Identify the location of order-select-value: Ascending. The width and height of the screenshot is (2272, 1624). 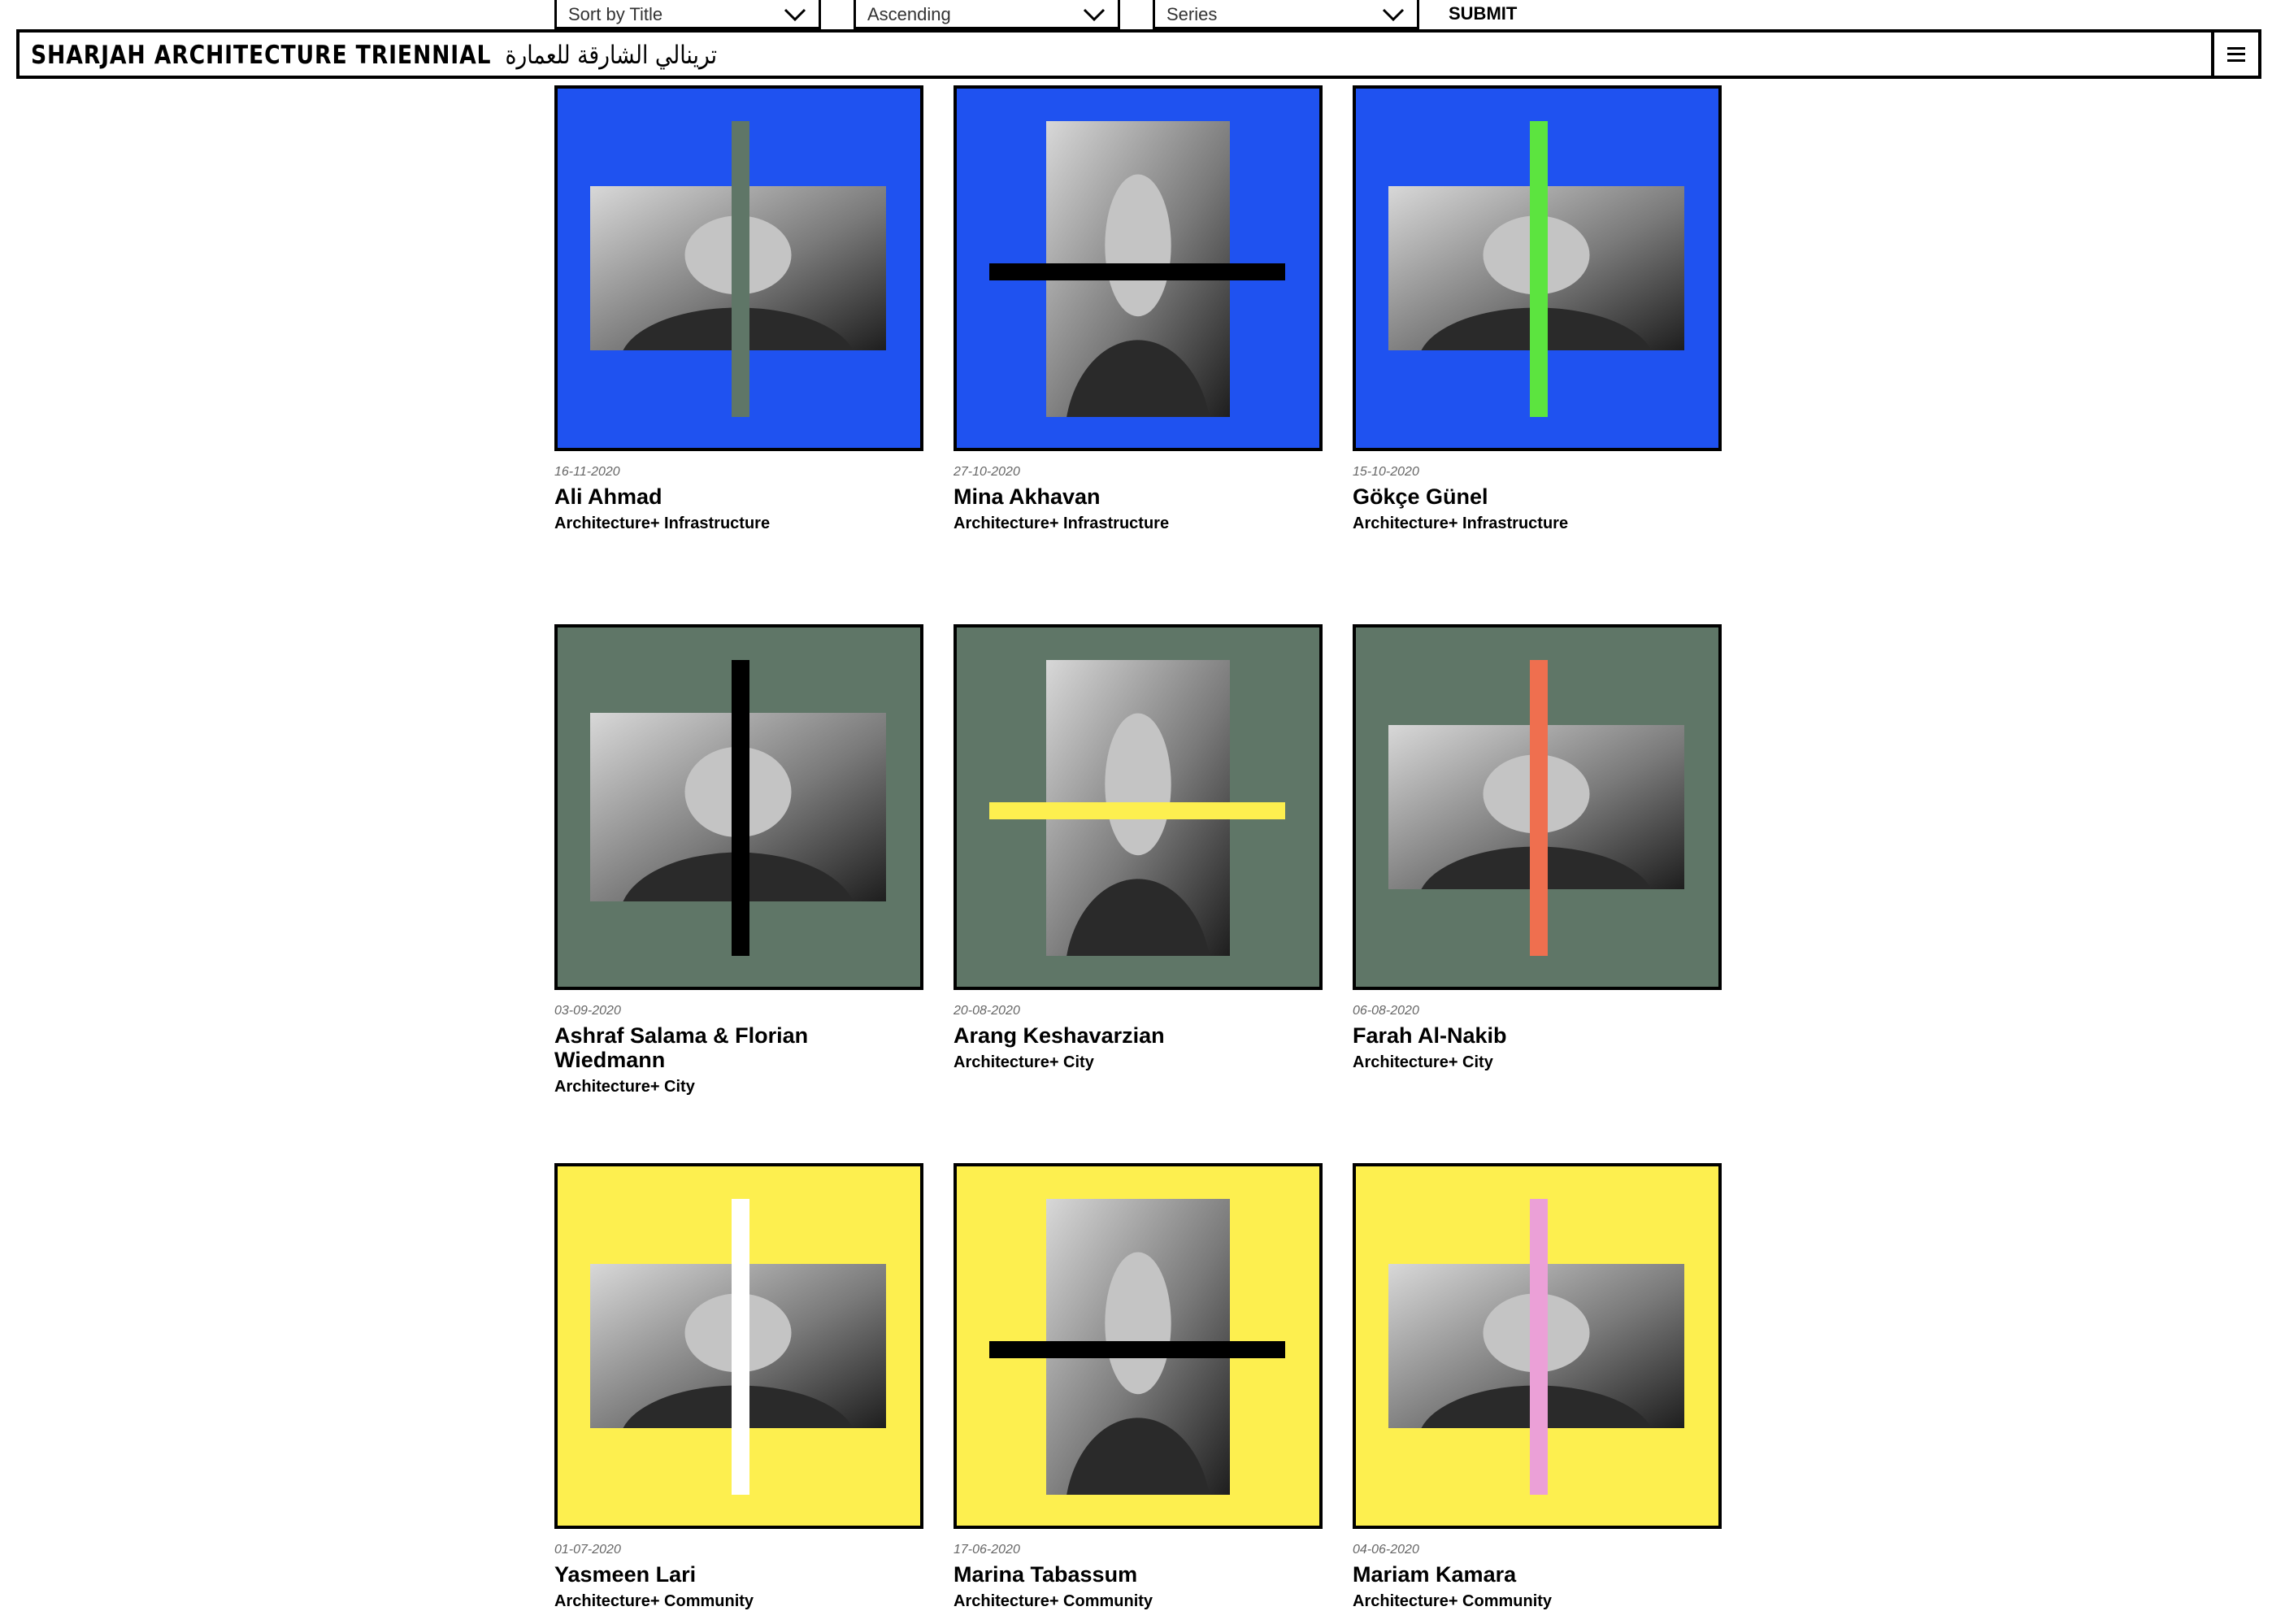
(909, 14).